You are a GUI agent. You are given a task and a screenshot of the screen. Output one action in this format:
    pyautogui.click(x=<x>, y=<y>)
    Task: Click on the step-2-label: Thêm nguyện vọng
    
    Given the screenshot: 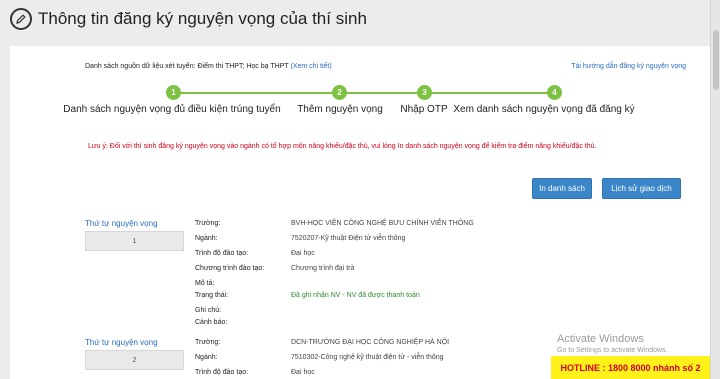 What is the action you would take?
    pyautogui.click(x=340, y=109)
    